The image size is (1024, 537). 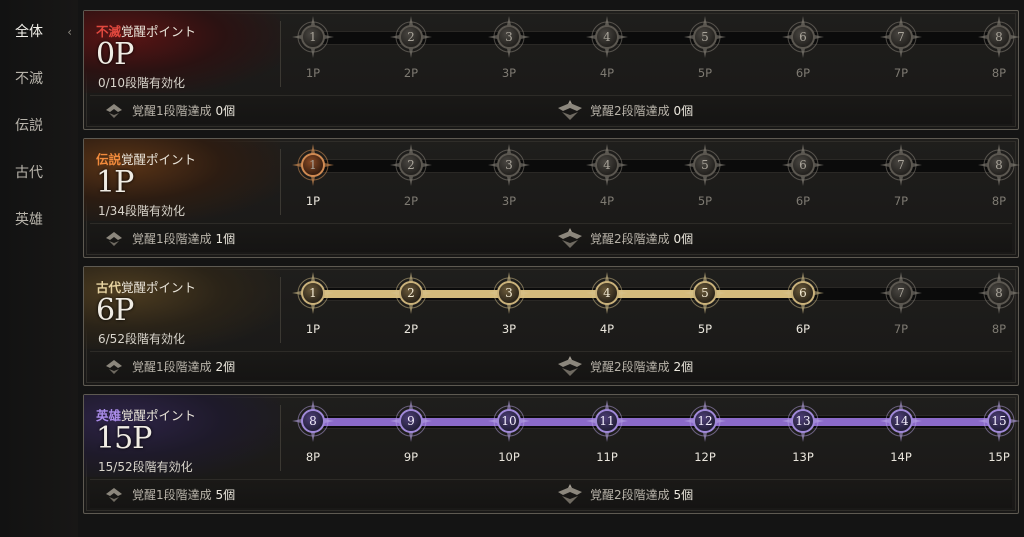 What do you see at coordinates (183, 110) in the screenshot?
I see `stage1-achievement: 覚醒1段階達成 0個` at bounding box center [183, 110].